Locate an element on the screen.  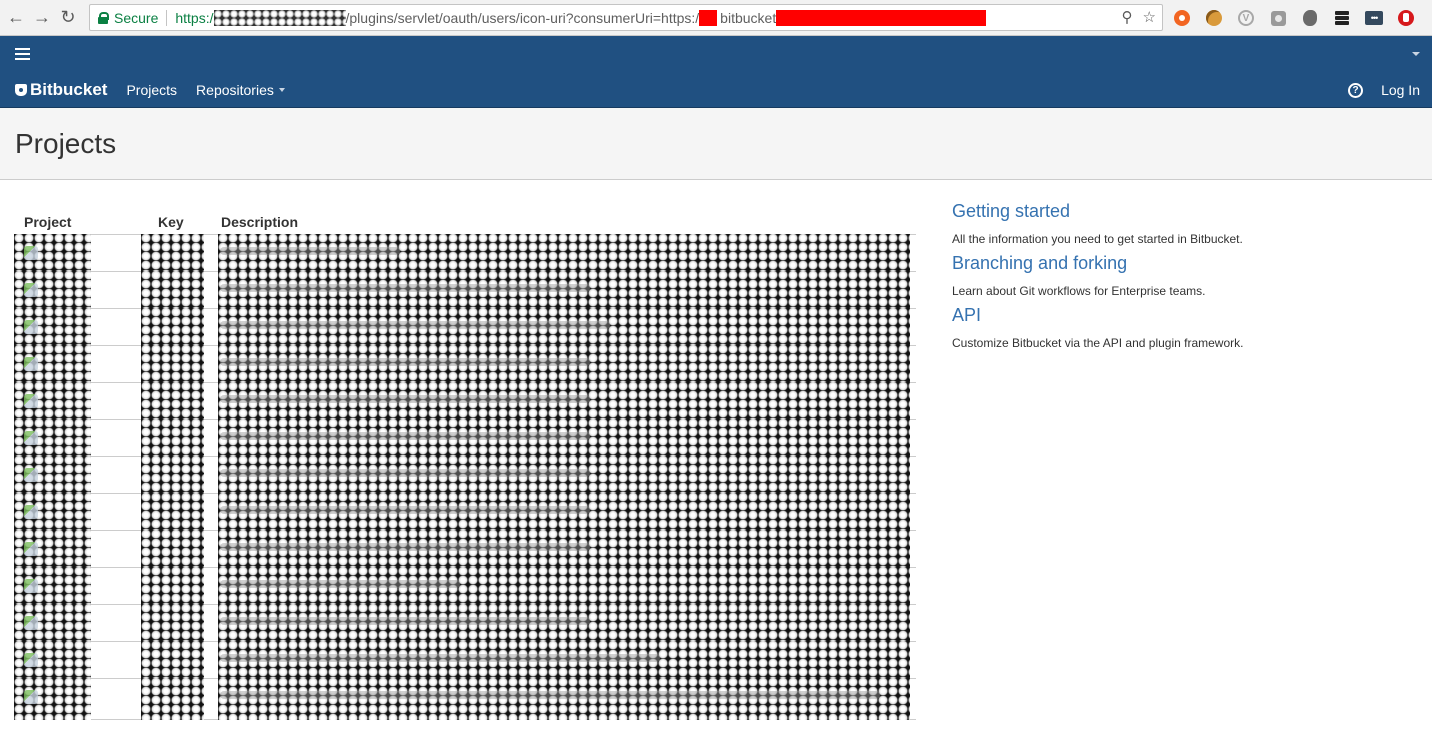
gray-square-extension-icon is located at coordinates (1278, 18).